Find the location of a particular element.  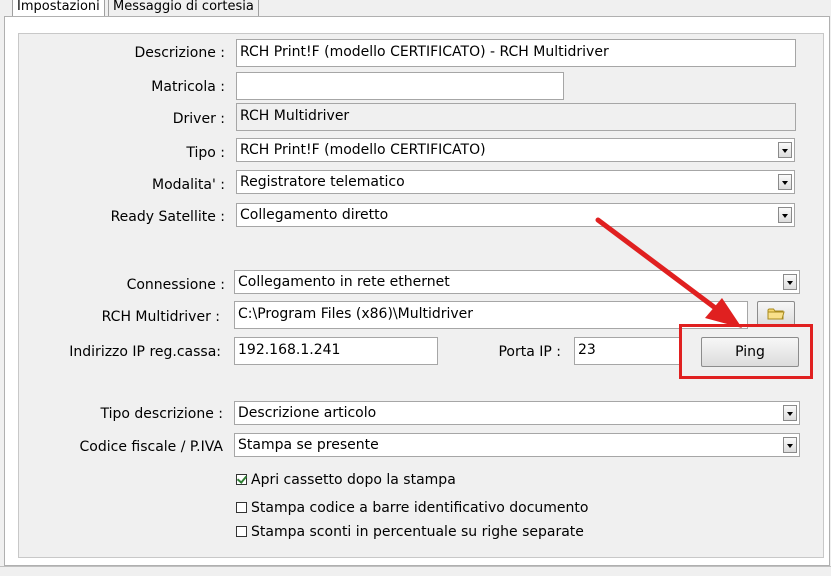

driver-label: Driver : is located at coordinates (198, 119).